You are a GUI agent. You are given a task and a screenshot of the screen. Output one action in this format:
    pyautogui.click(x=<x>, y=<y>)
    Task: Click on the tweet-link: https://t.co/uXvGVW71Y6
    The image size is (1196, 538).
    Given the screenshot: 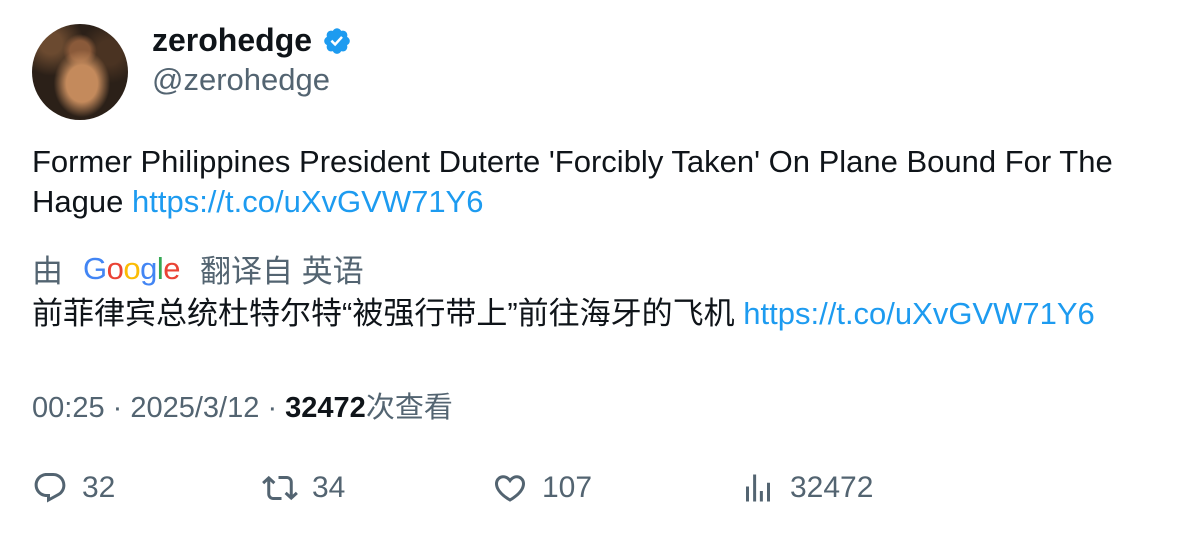 What is the action you would take?
    pyautogui.click(x=308, y=201)
    